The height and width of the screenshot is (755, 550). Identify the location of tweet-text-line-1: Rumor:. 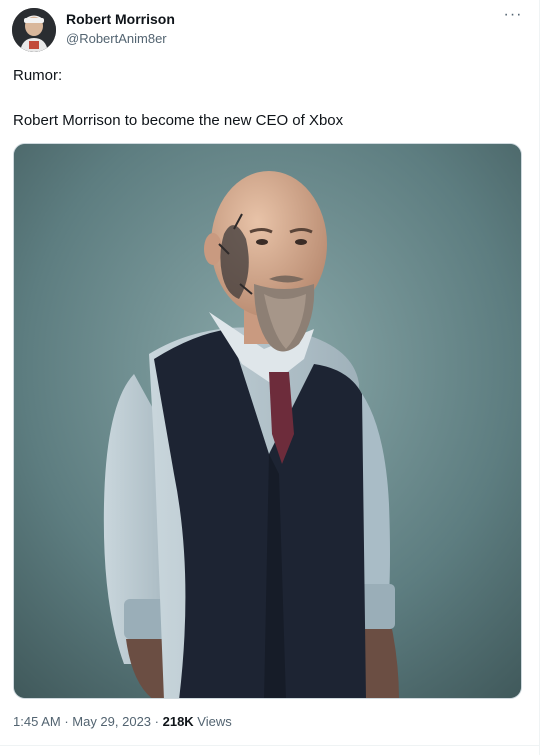
(38, 75).